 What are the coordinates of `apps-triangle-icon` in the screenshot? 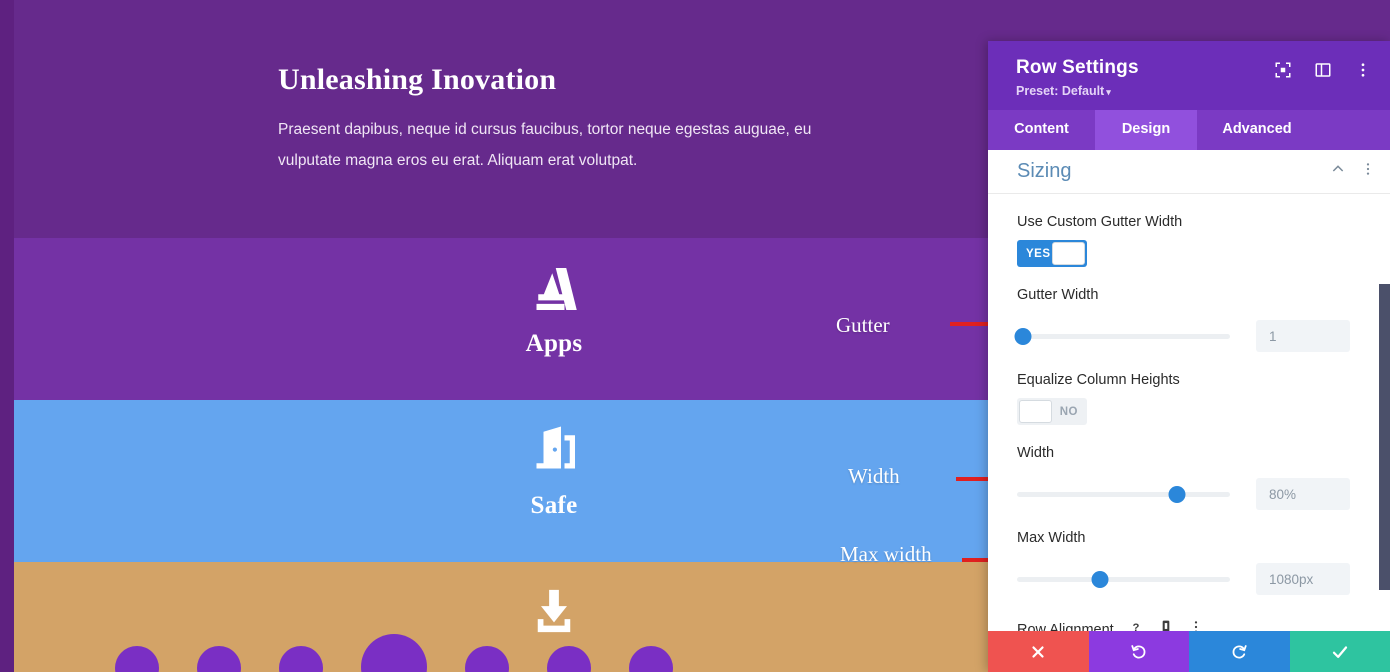 It's located at (554, 289).